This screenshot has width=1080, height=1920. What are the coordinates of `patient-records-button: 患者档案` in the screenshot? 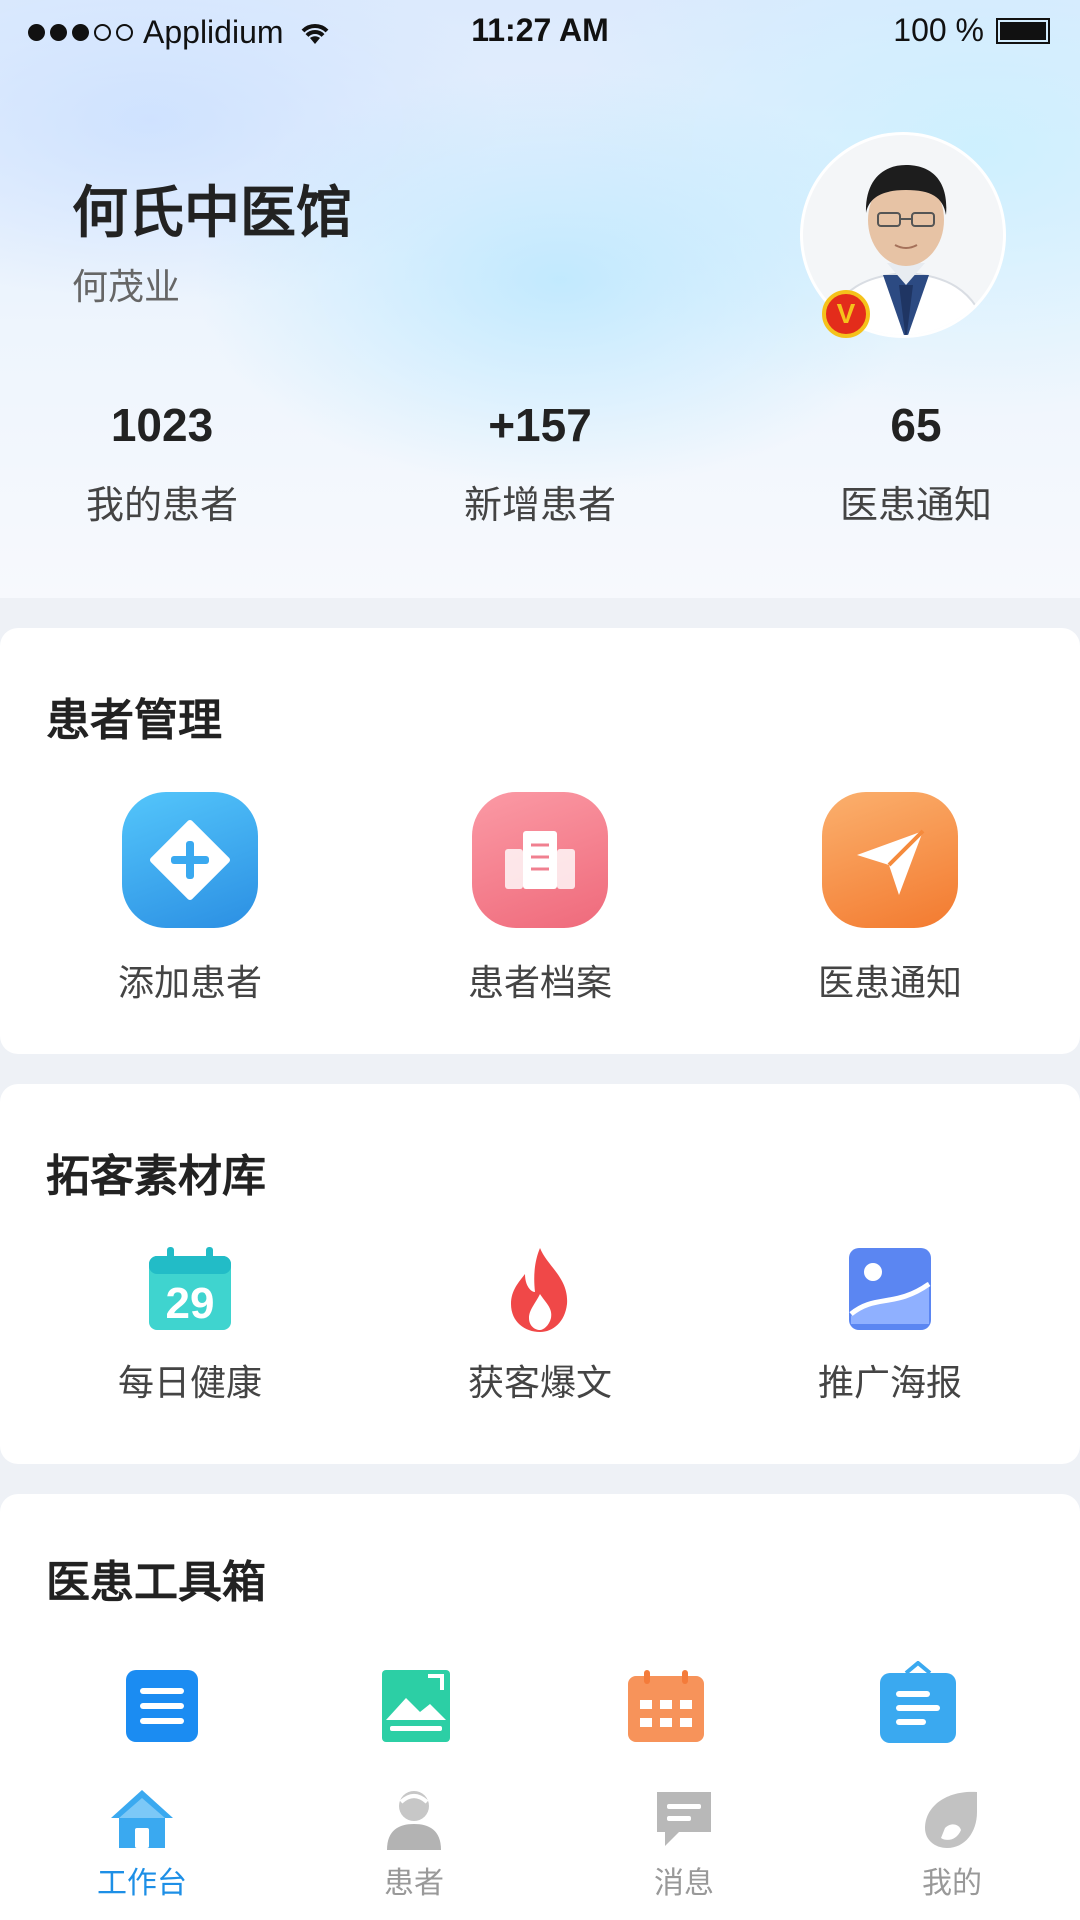 It's located at (540, 899).